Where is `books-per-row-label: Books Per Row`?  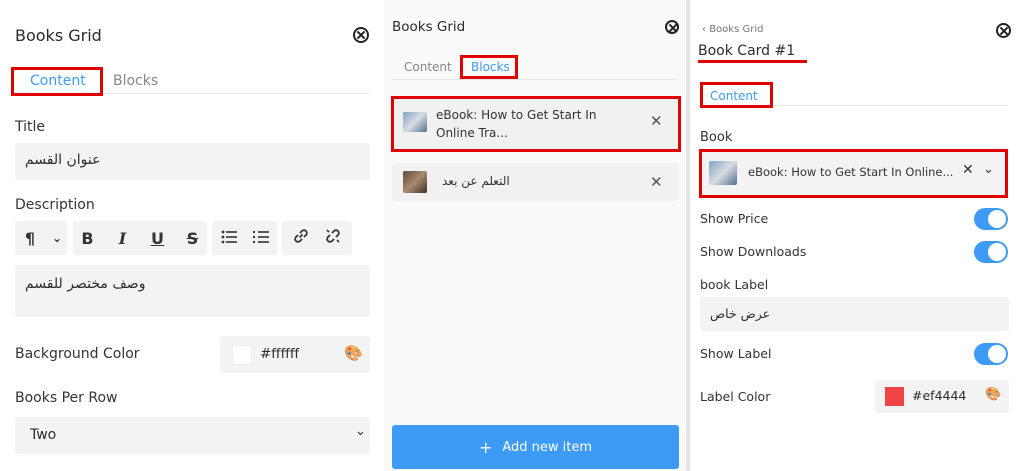
books-per-row-label: Books Per Row is located at coordinates (66, 398).